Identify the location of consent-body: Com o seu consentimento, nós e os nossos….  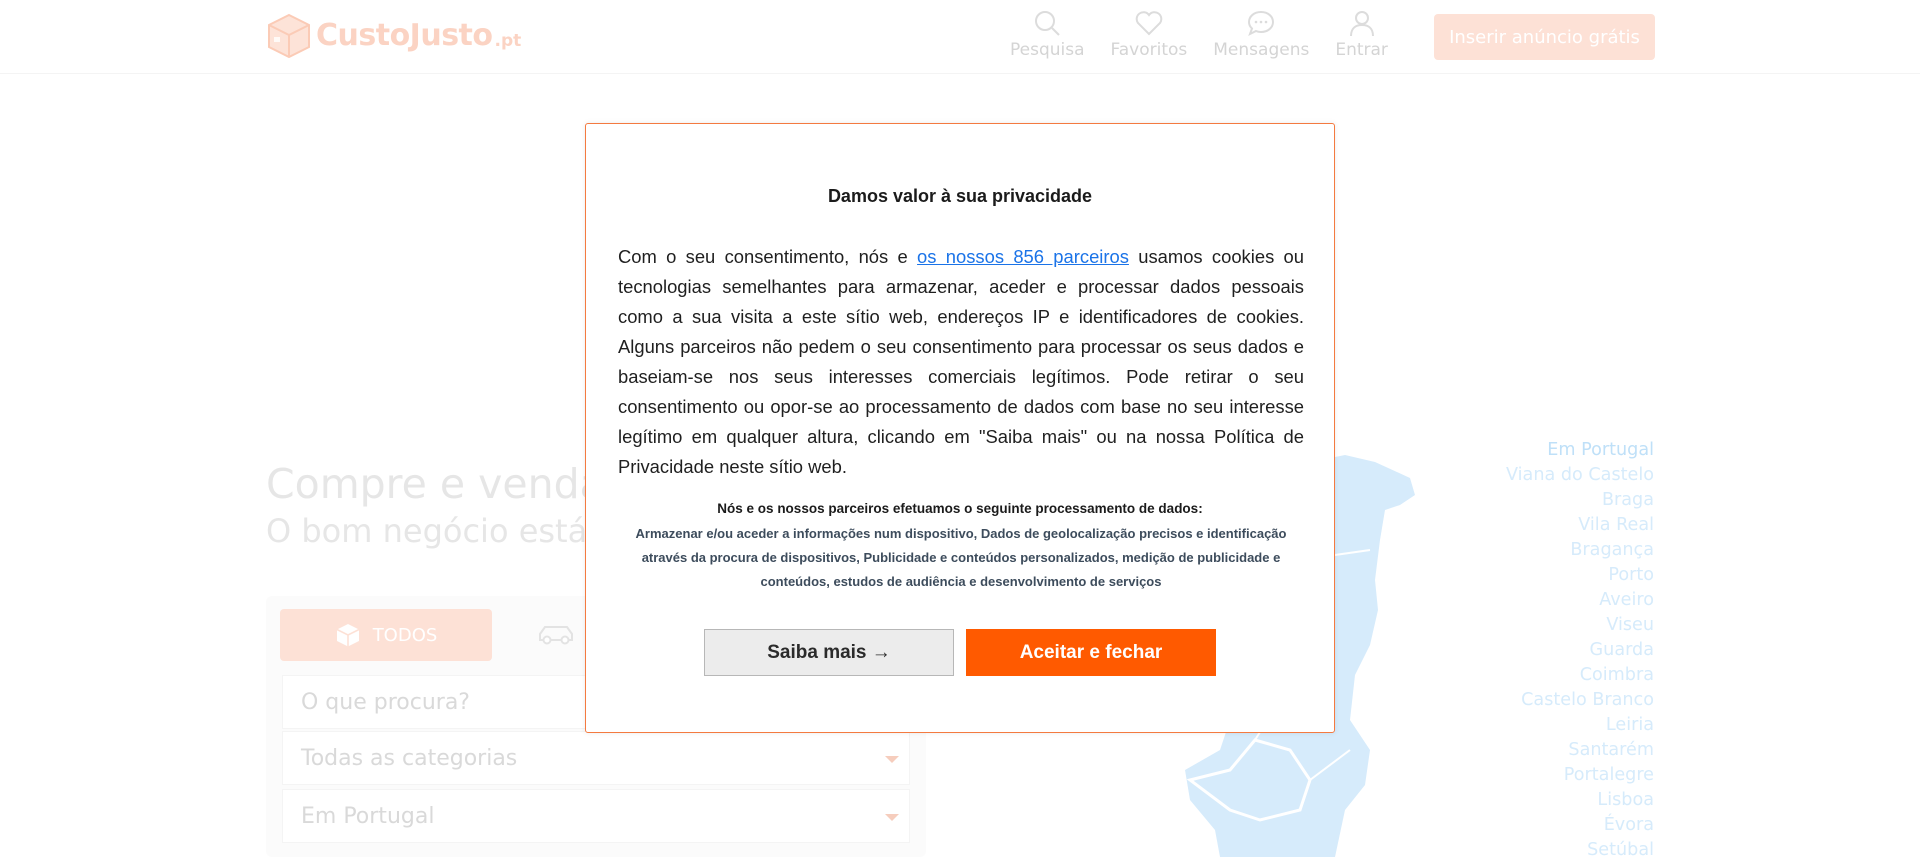
(961, 362).